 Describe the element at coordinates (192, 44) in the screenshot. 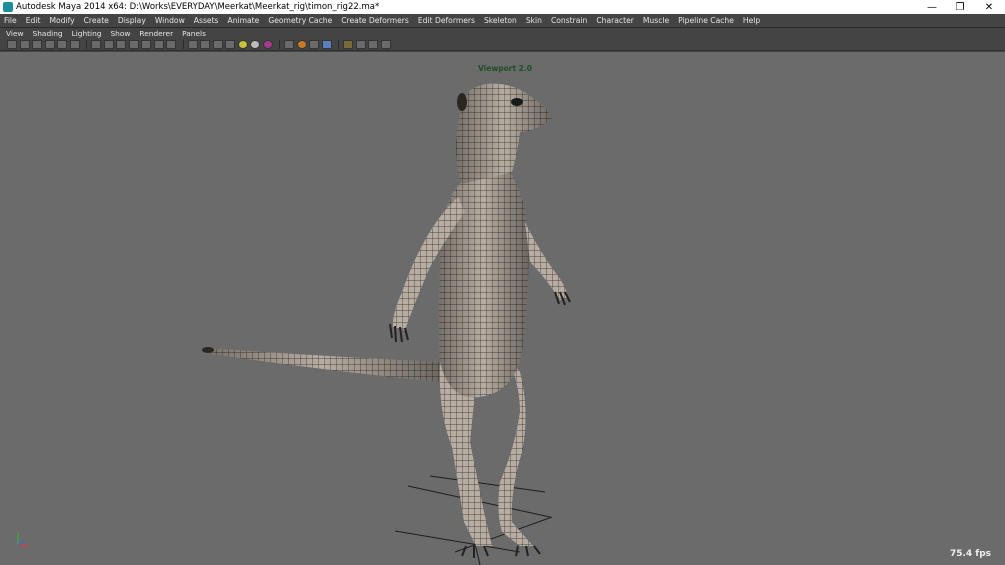

I see `wireframe-icon` at that location.